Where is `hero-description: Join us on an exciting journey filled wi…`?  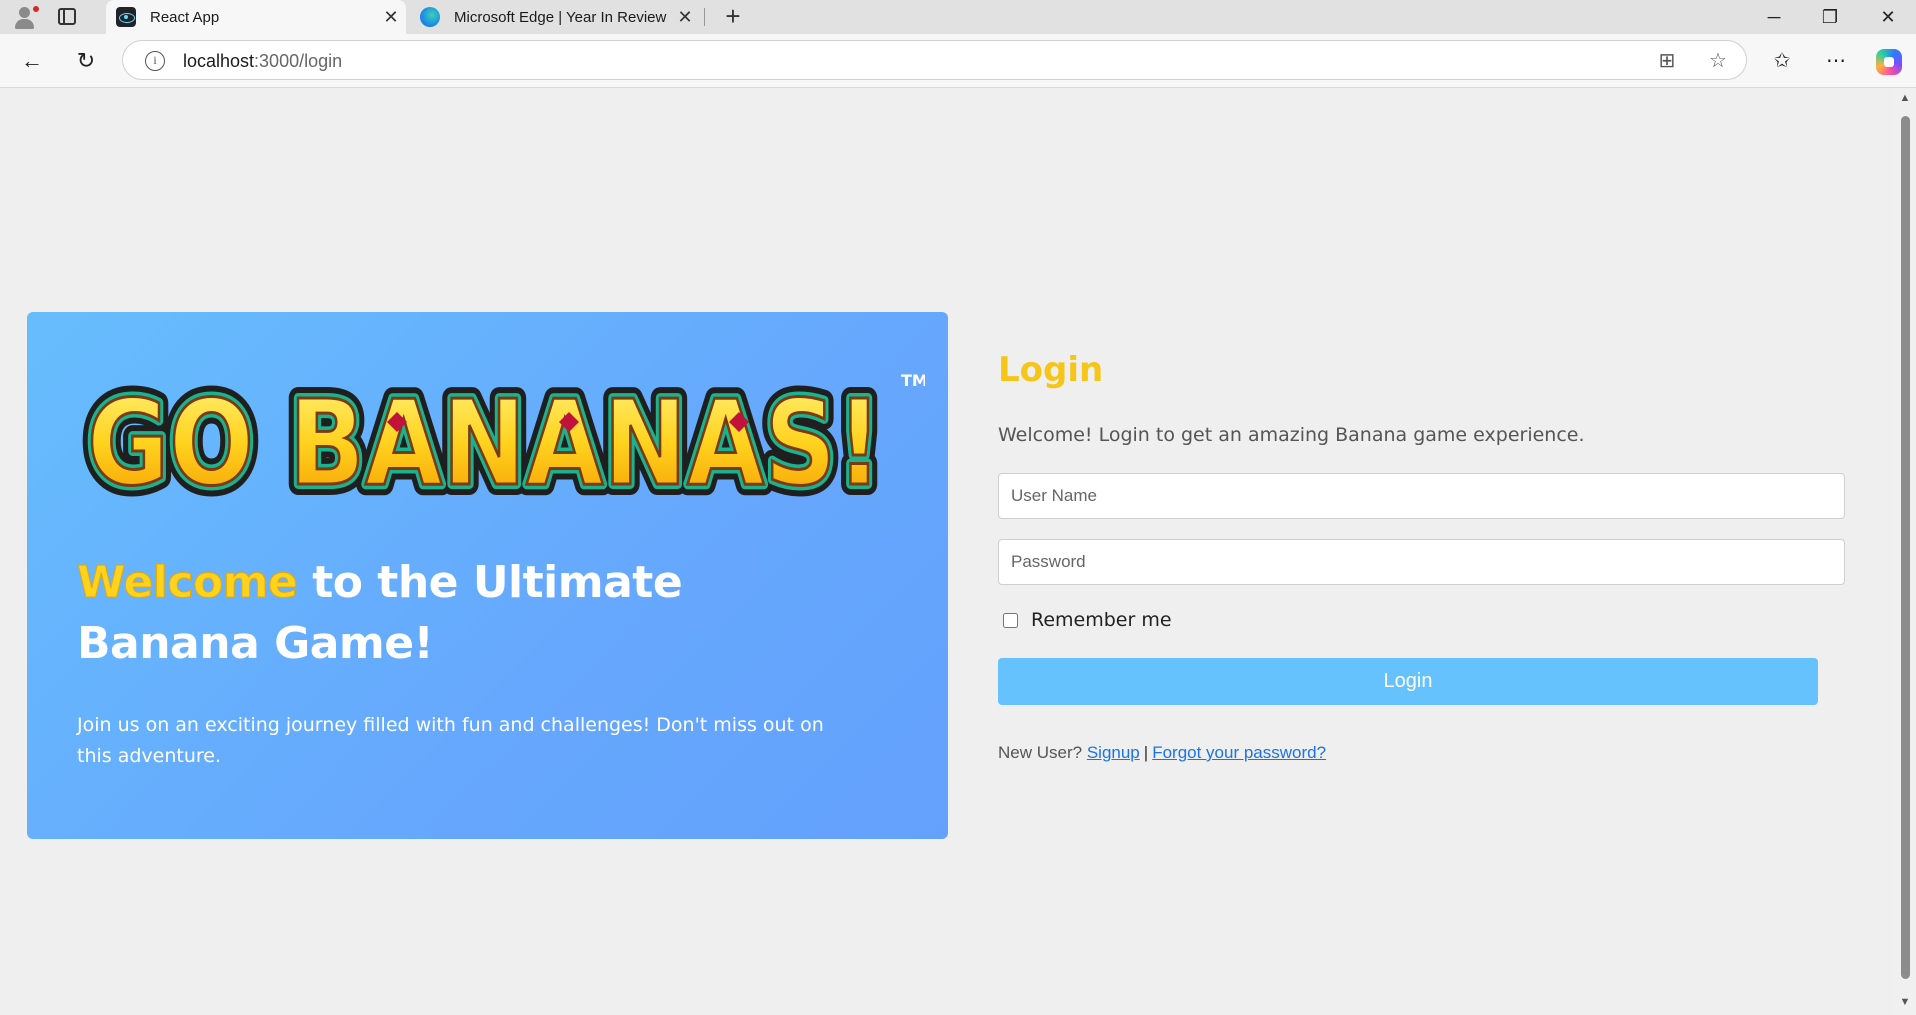 hero-description: Join us on an exciting journey filled wi… is located at coordinates (450, 740).